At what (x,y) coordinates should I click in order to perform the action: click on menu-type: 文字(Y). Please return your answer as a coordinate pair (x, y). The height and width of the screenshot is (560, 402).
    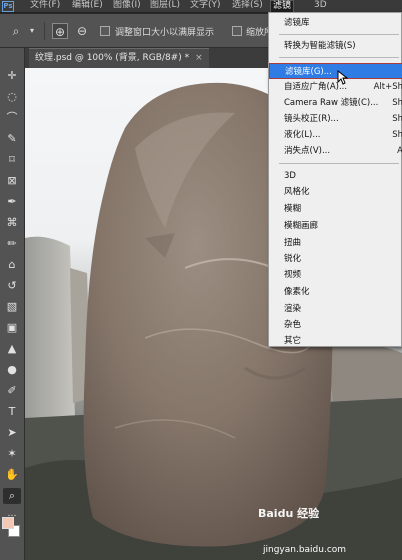
    Looking at the image, I should click on (205, 6).